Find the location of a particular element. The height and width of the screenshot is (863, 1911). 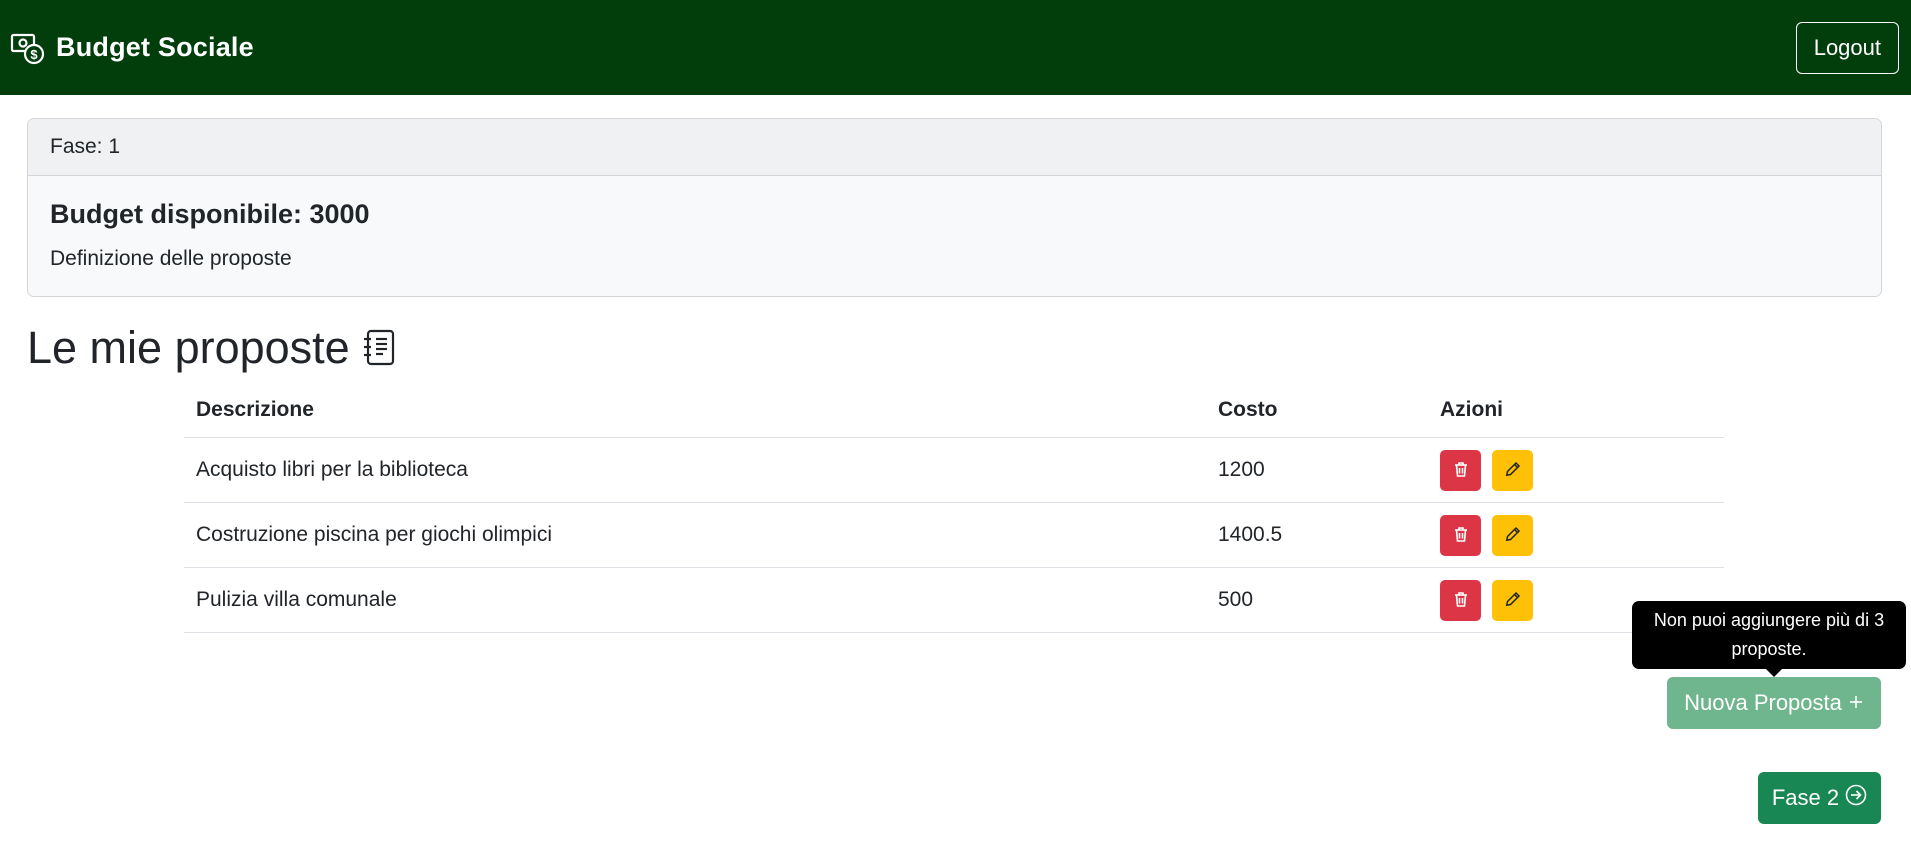

arrow-right-circle-icon is located at coordinates (1856, 798).